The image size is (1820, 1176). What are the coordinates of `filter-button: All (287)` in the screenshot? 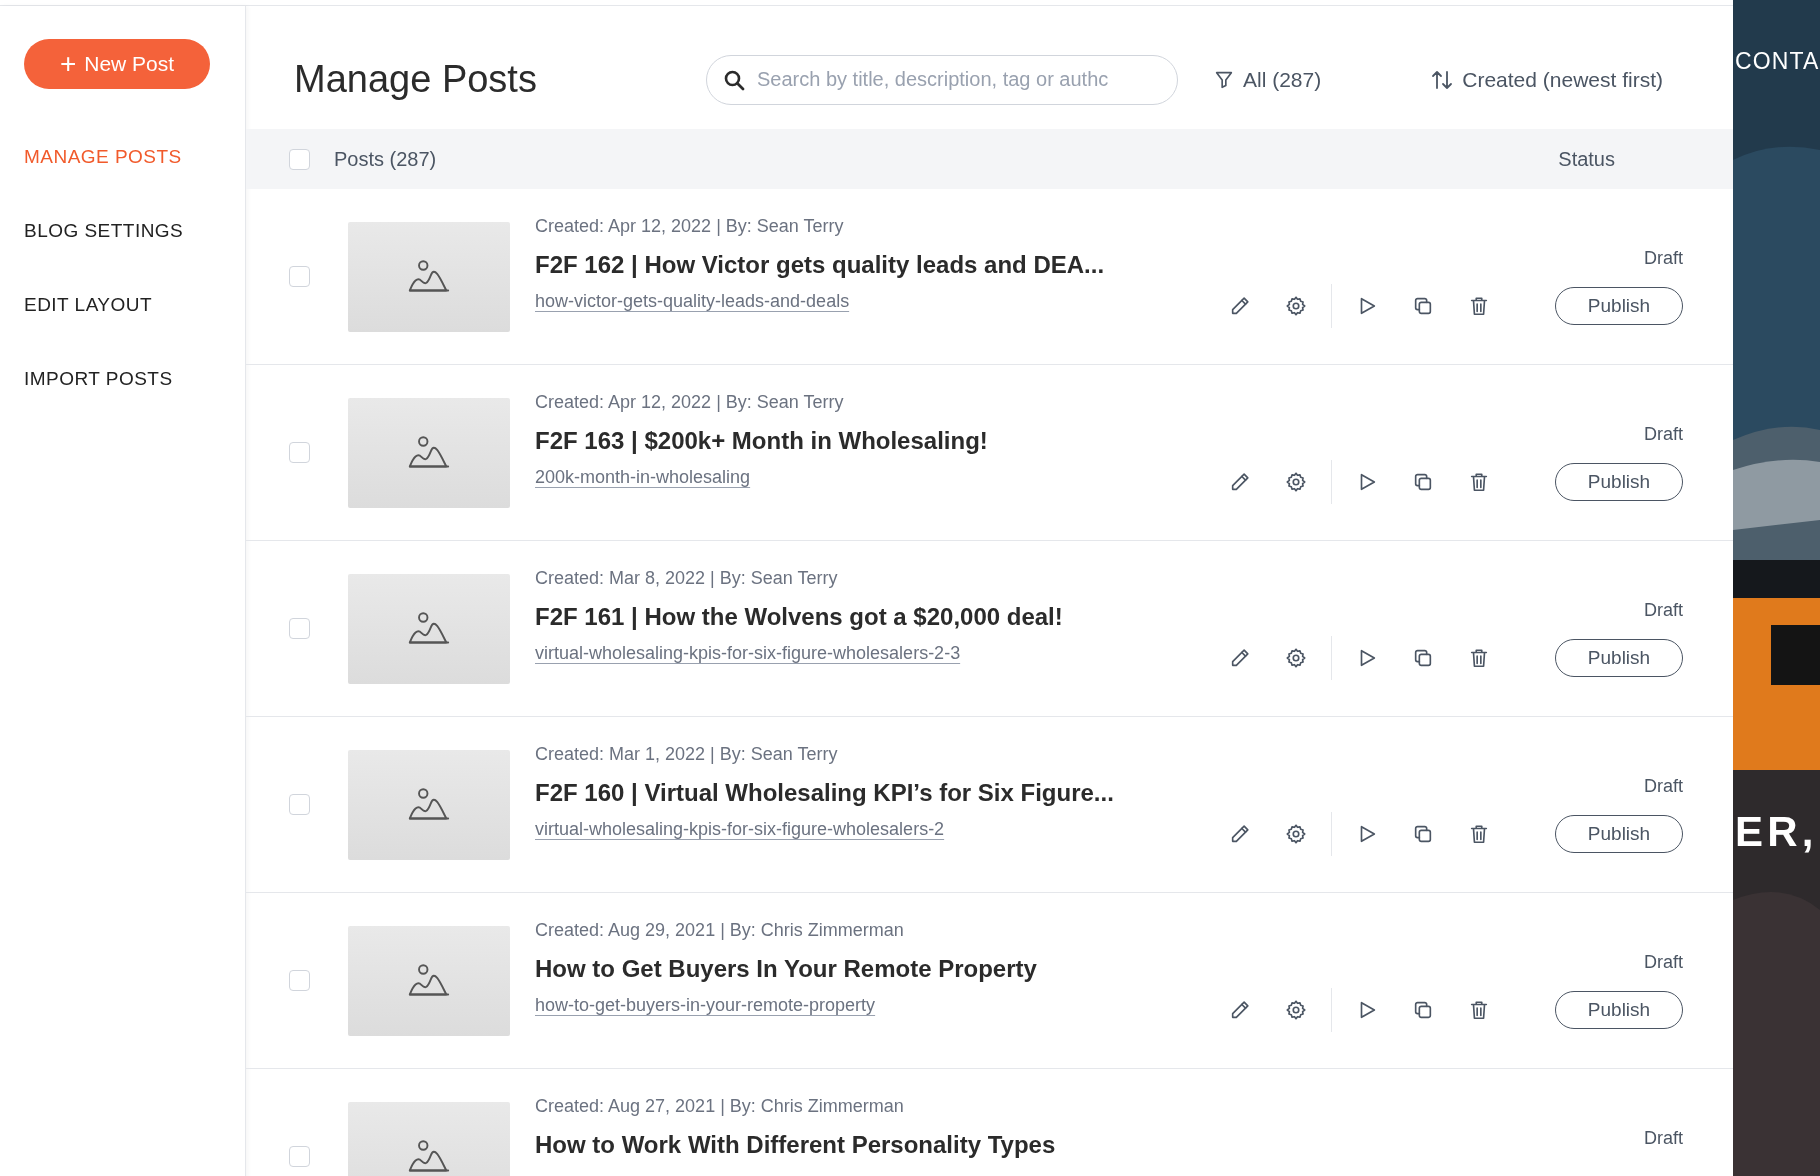 It's located at (1267, 79).